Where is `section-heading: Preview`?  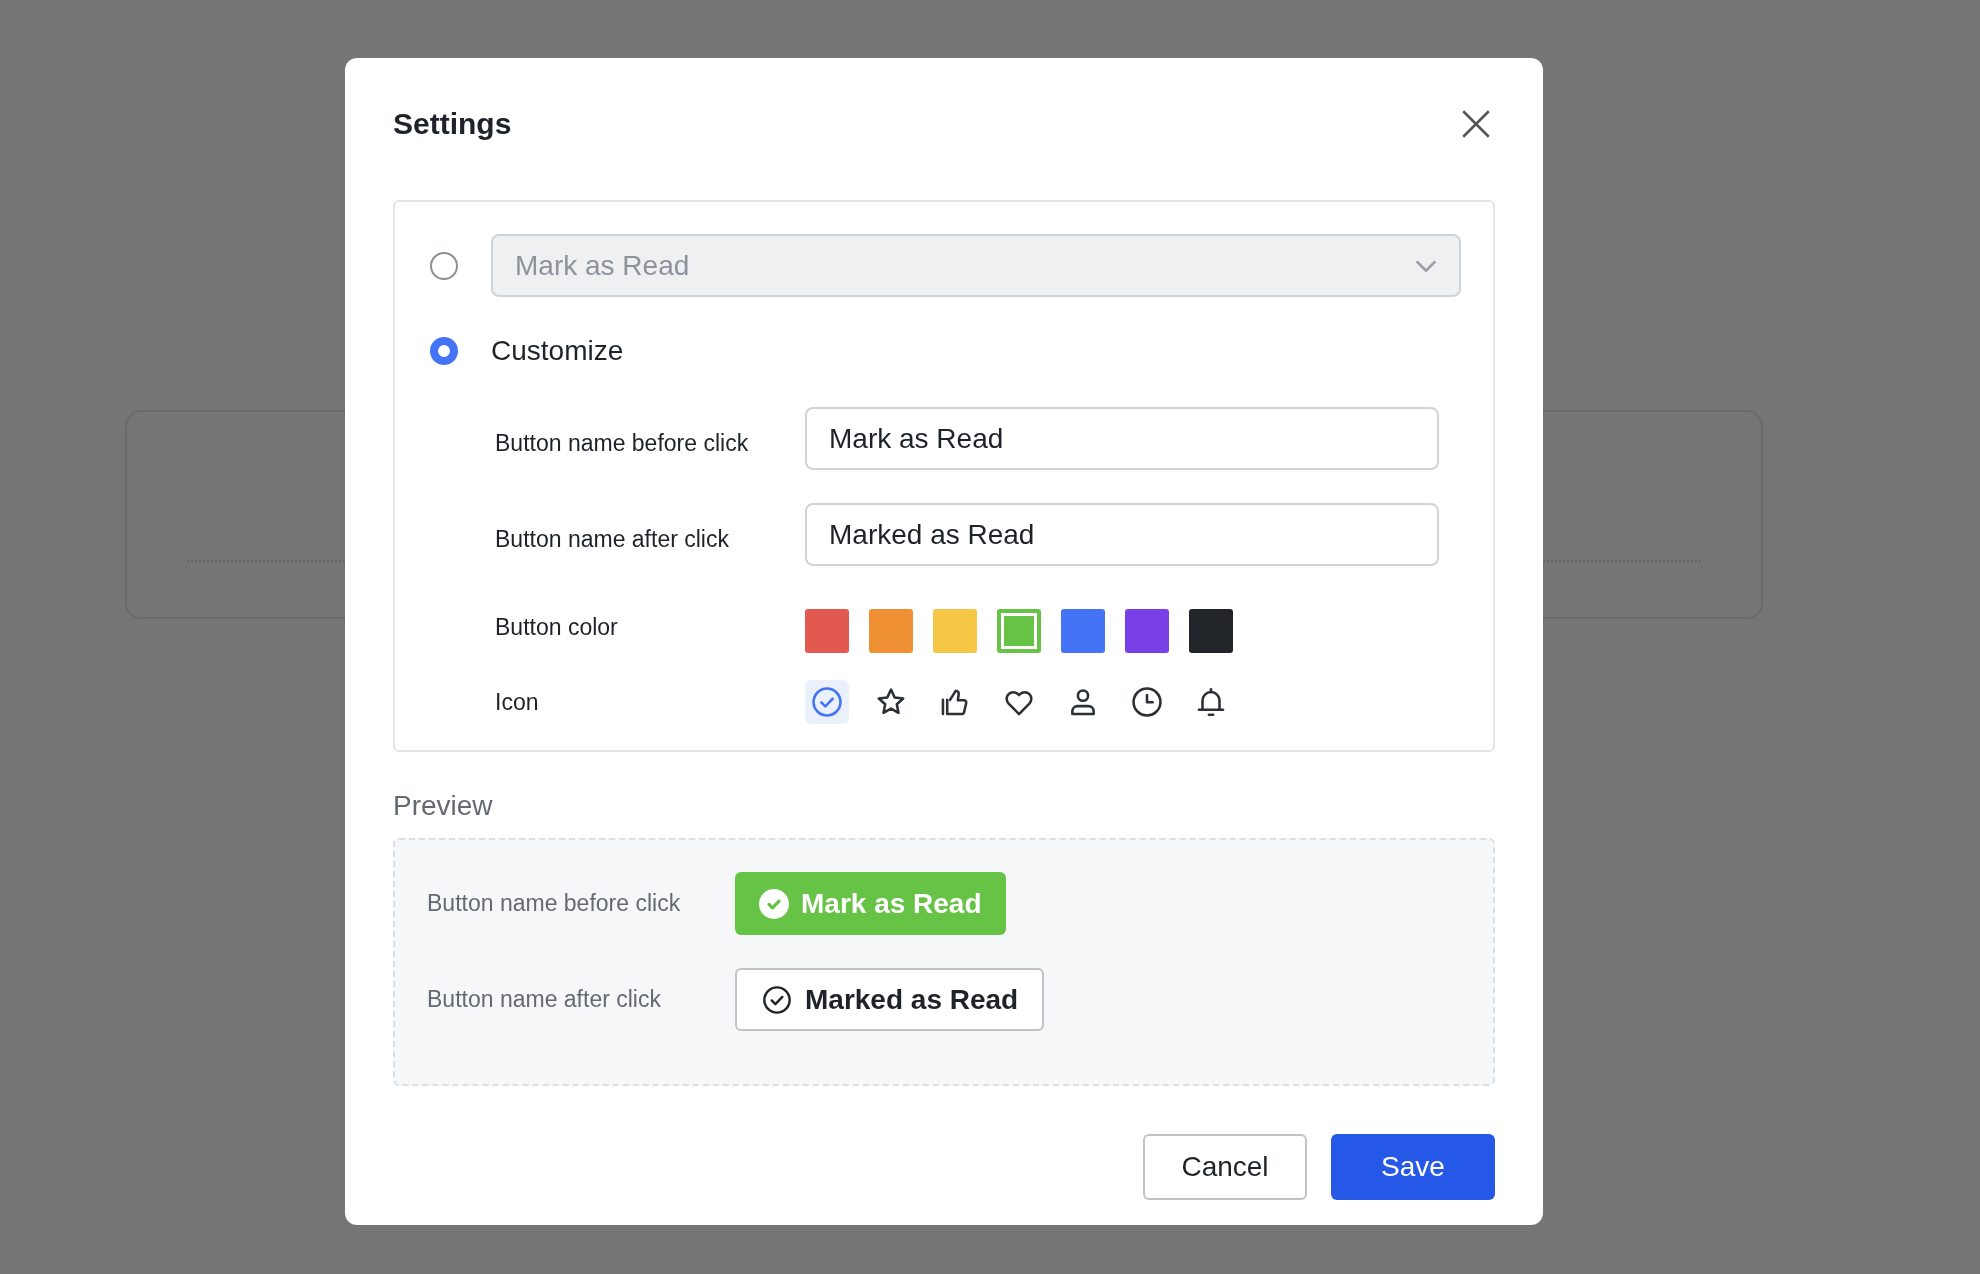 section-heading: Preview is located at coordinates (443, 806).